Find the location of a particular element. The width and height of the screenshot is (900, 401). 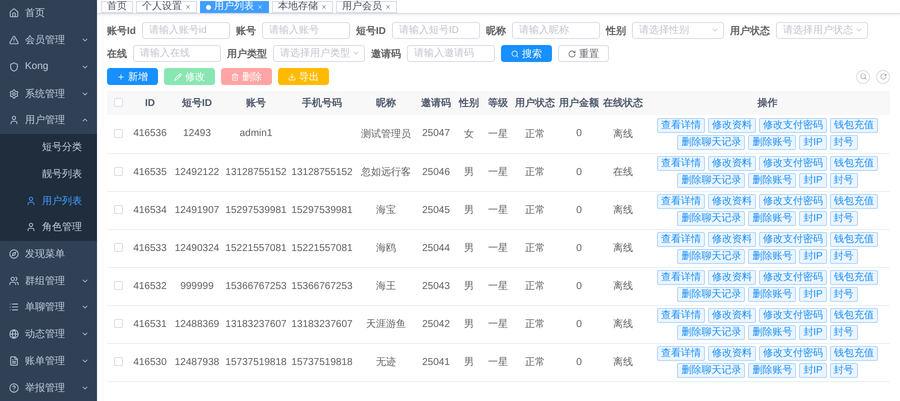

search-button: 搜索 is located at coordinates (526, 53).